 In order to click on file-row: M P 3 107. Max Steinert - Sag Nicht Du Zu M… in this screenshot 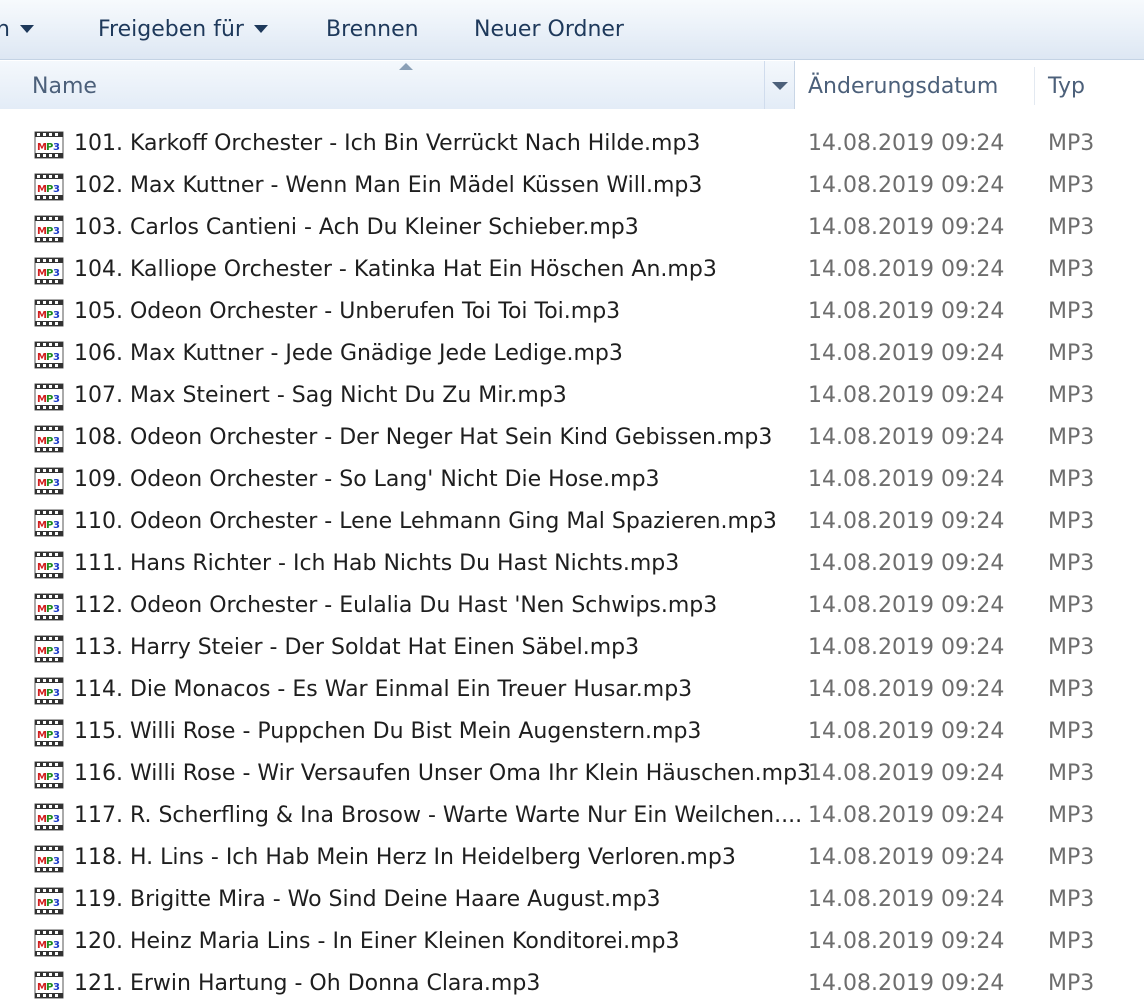, I will do `click(572, 397)`.